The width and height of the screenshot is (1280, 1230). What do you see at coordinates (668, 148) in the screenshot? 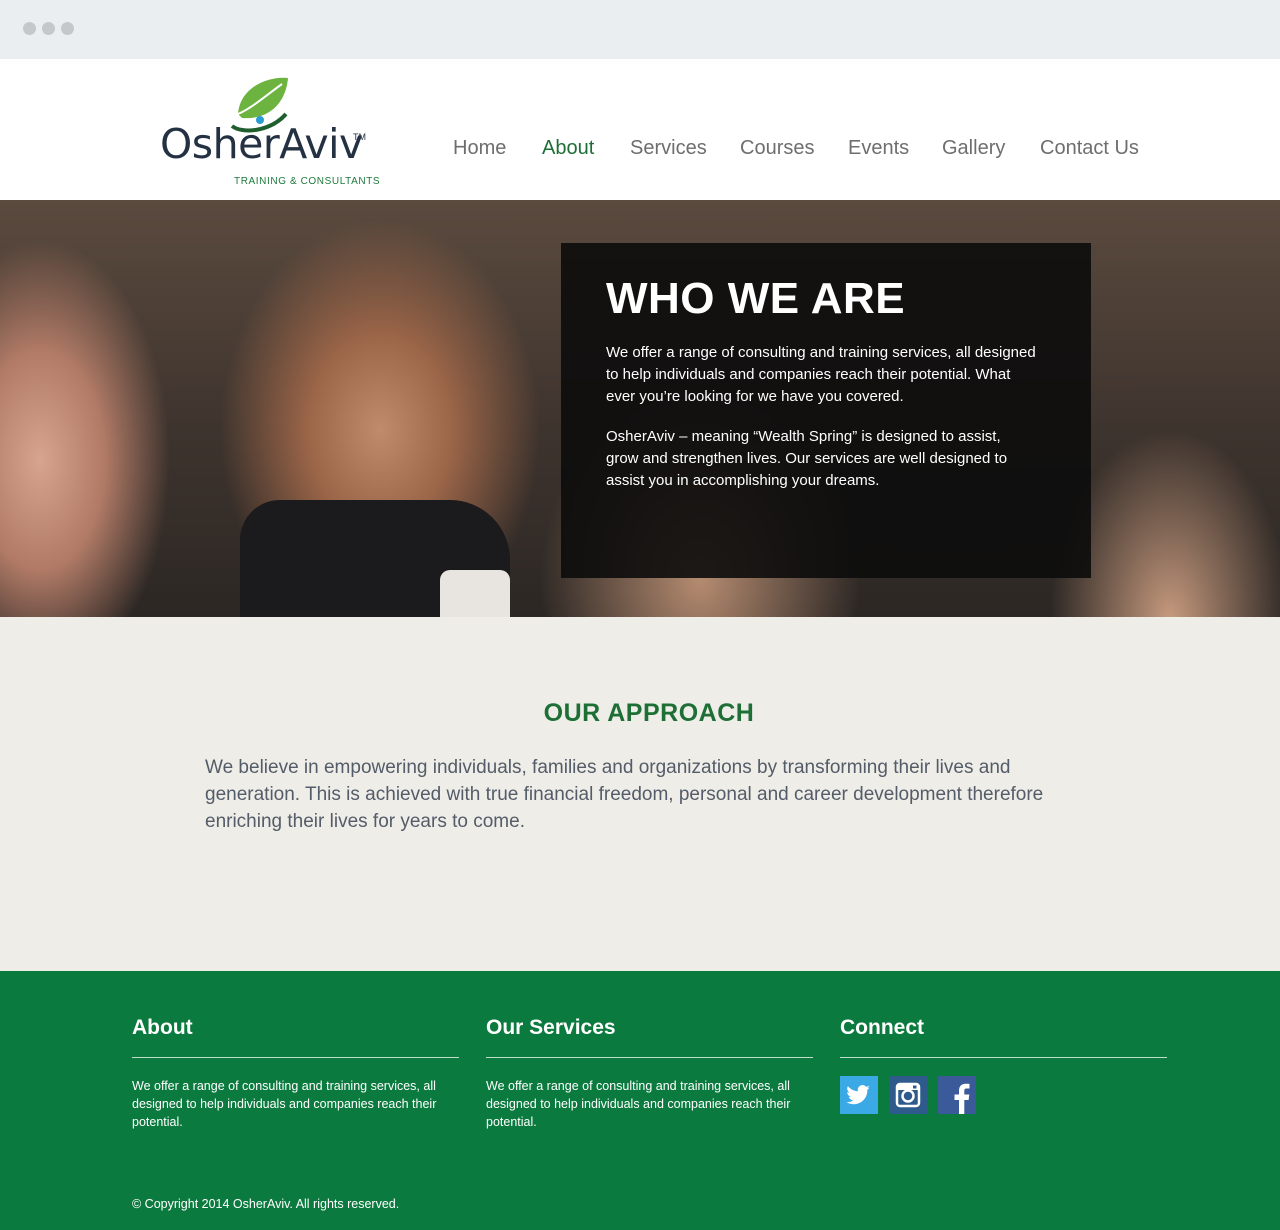
I see `nav-services: Services` at bounding box center [668, 148].